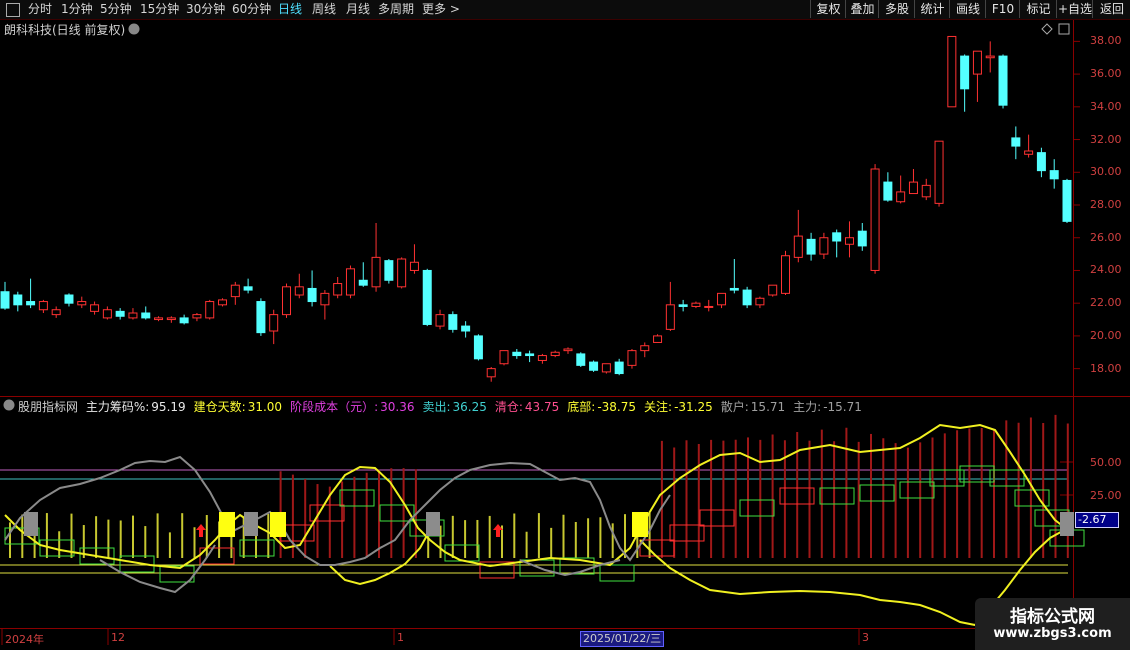 The image size is (1130, 650). I want to click on indicator-item-value: 15.71, so click(768, 407).